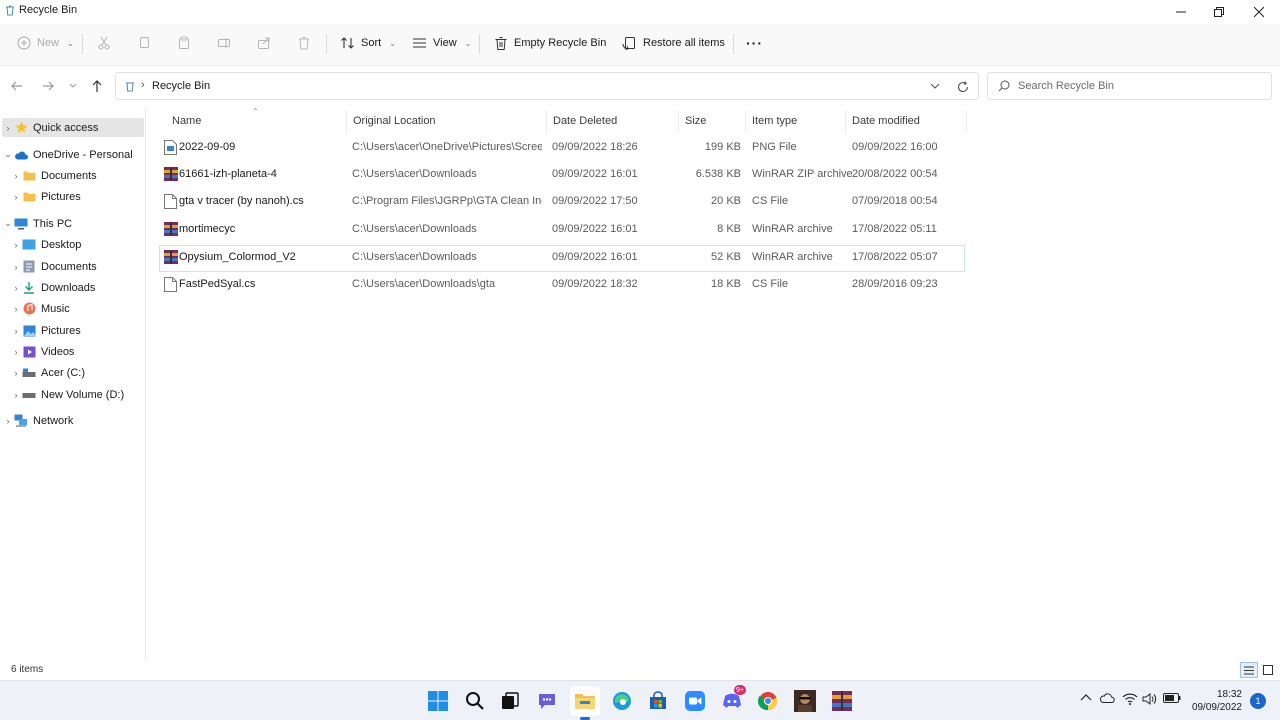 The height and width of the screenshot is (720, 1280). Describe the element at coordinates (73, 86) in the screenshot. I see `recent-locations-button` at that location.